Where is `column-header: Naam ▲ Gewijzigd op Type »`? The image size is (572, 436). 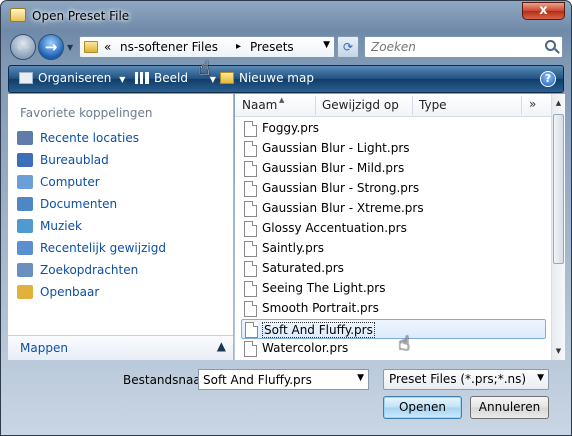
column-header: Naam ▲ Gewijzigd op Type » is located at coordinates (393, 105).